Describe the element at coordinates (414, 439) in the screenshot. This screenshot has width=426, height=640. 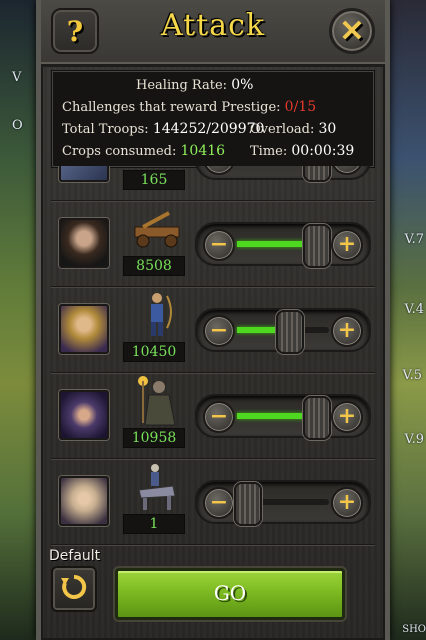
I see `background-label: V.9` at that location.